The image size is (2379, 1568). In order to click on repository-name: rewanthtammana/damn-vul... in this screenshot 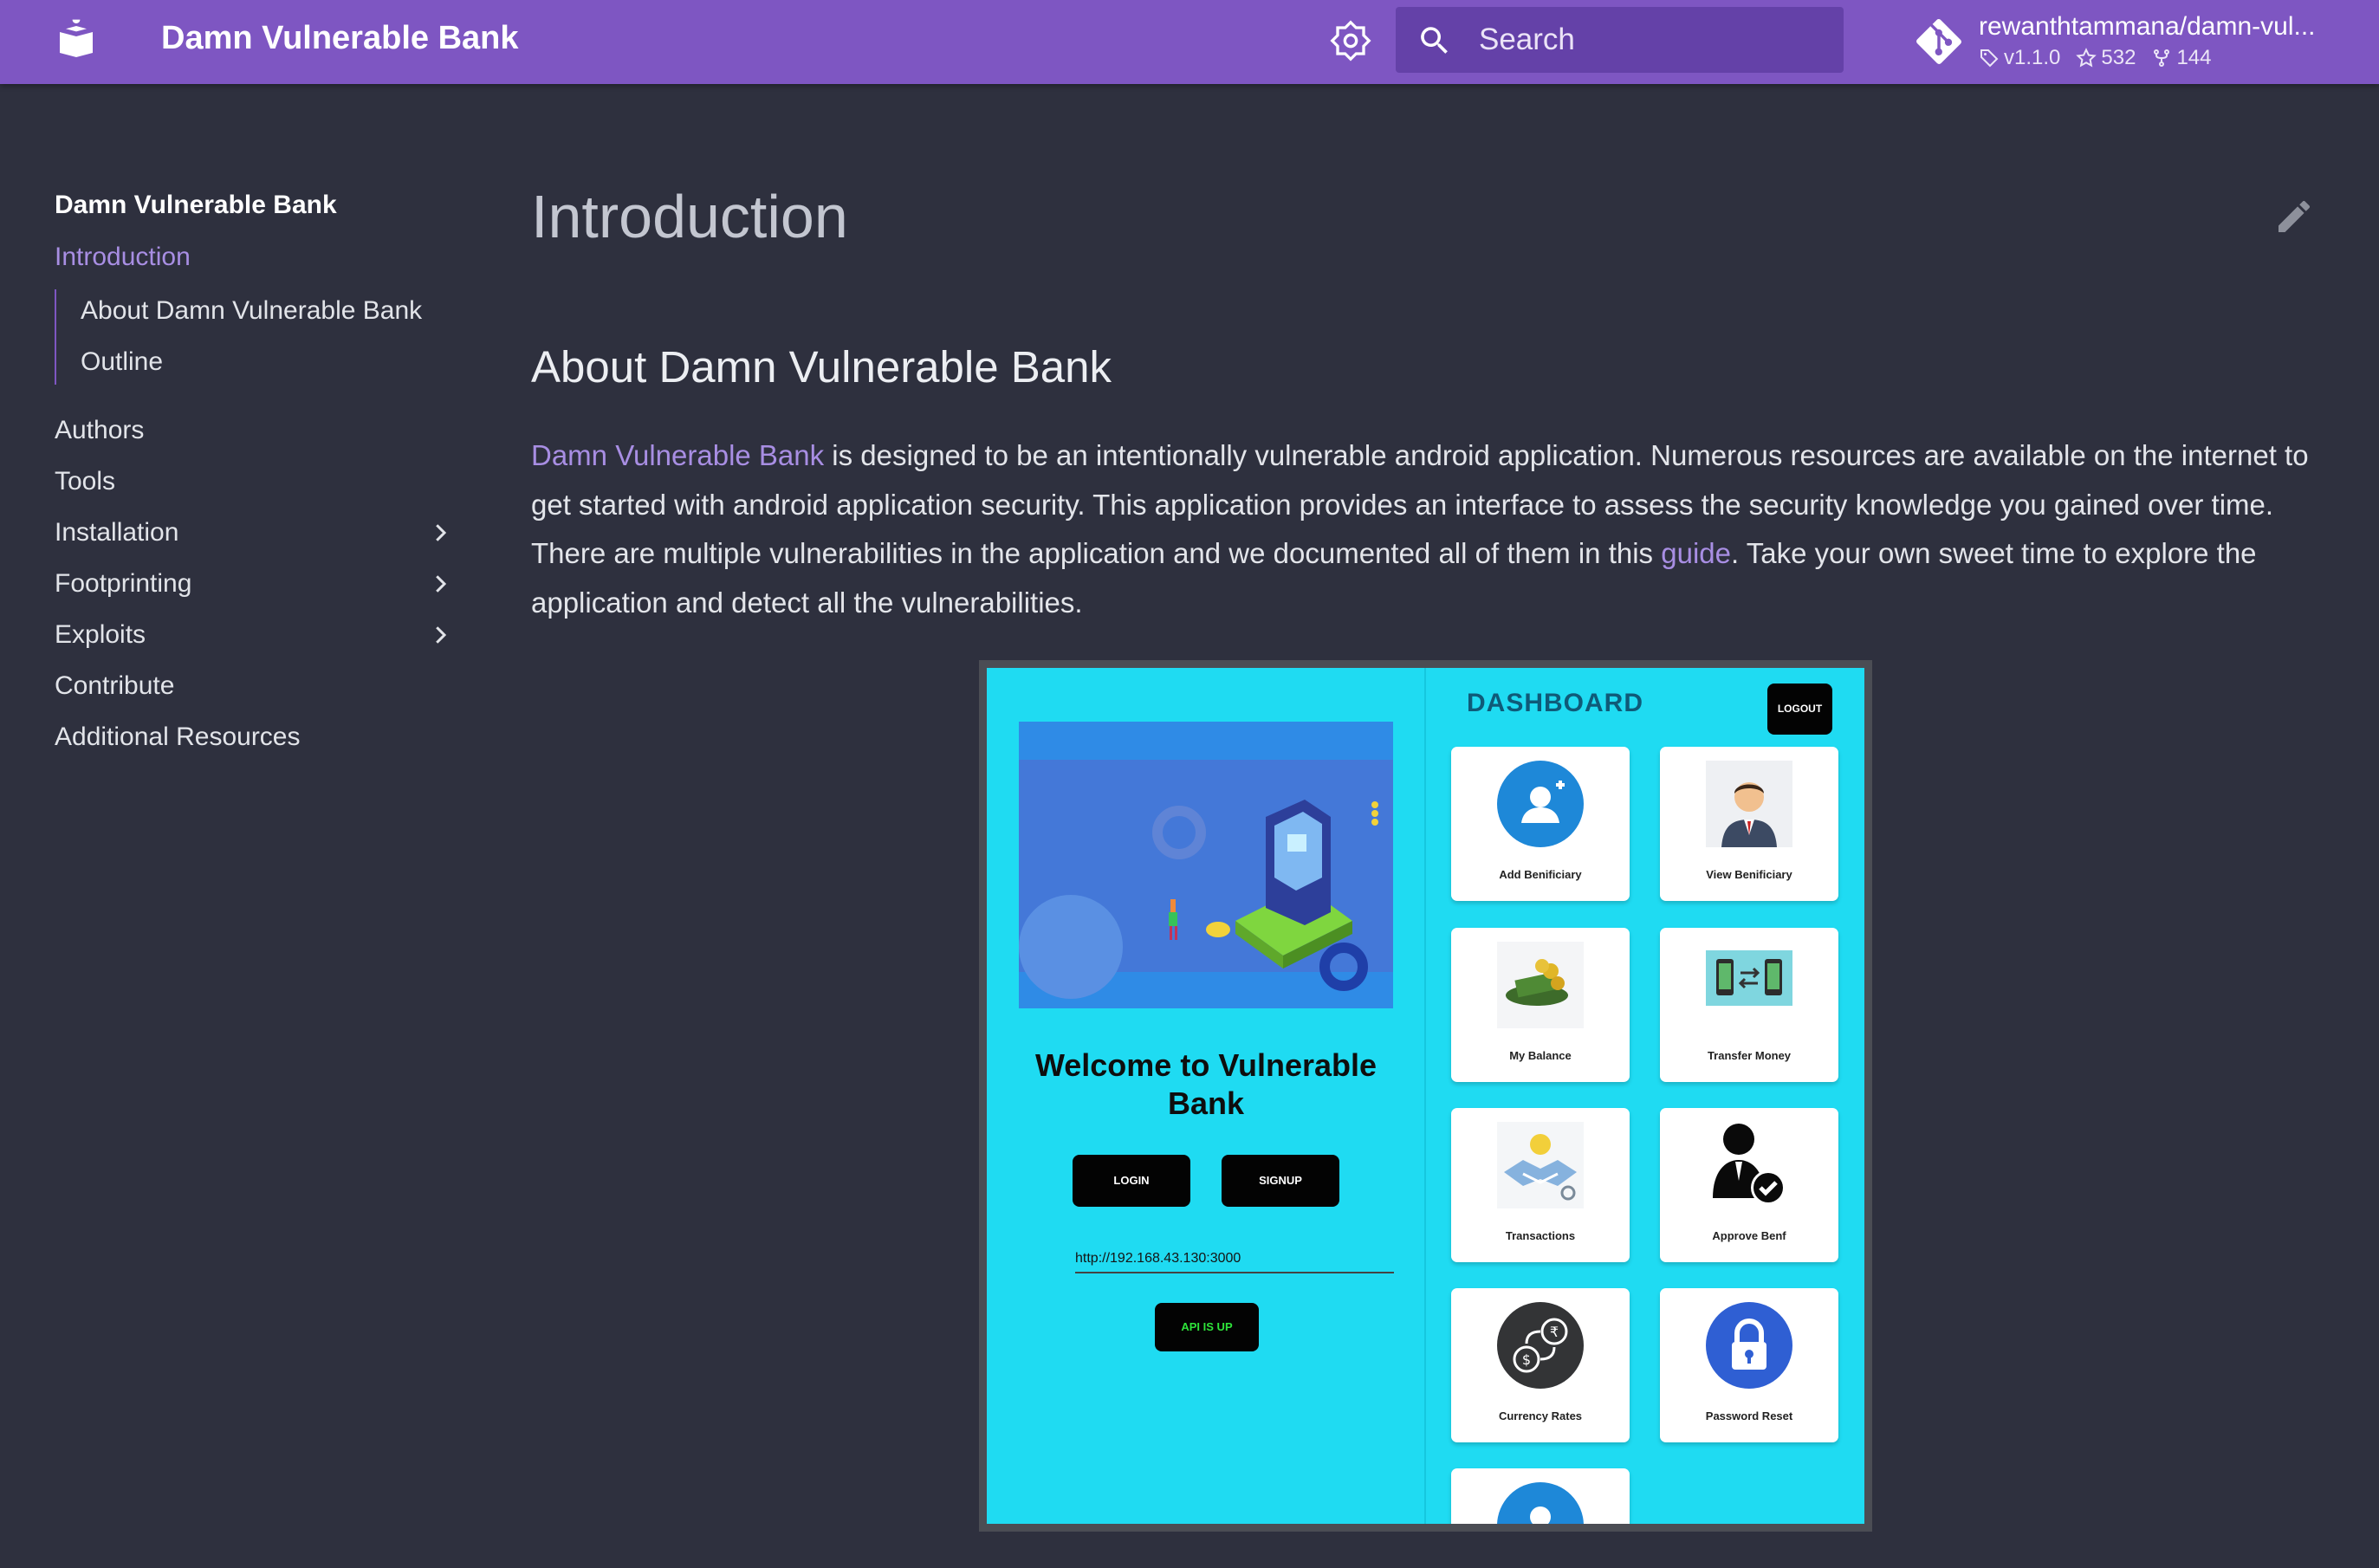, I will do `click(2147, 26)`.